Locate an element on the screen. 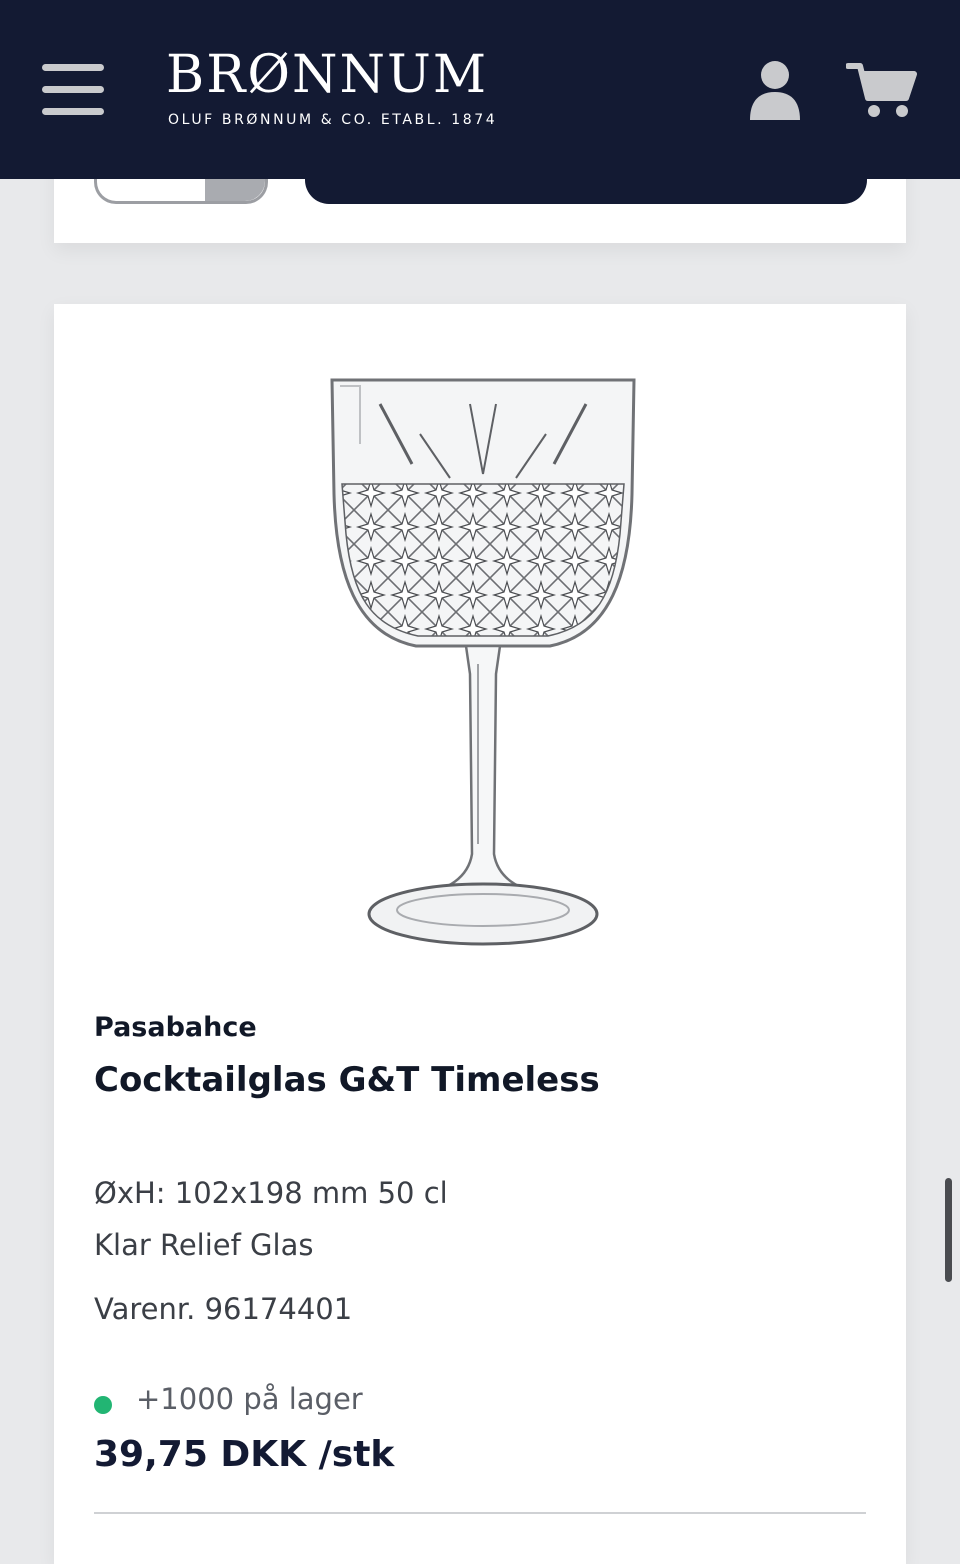 Image resolution: width=960 pixels, height=1564 pixels. product-price: 39,75 DKK /stk is located at coordinates (244, 1454).